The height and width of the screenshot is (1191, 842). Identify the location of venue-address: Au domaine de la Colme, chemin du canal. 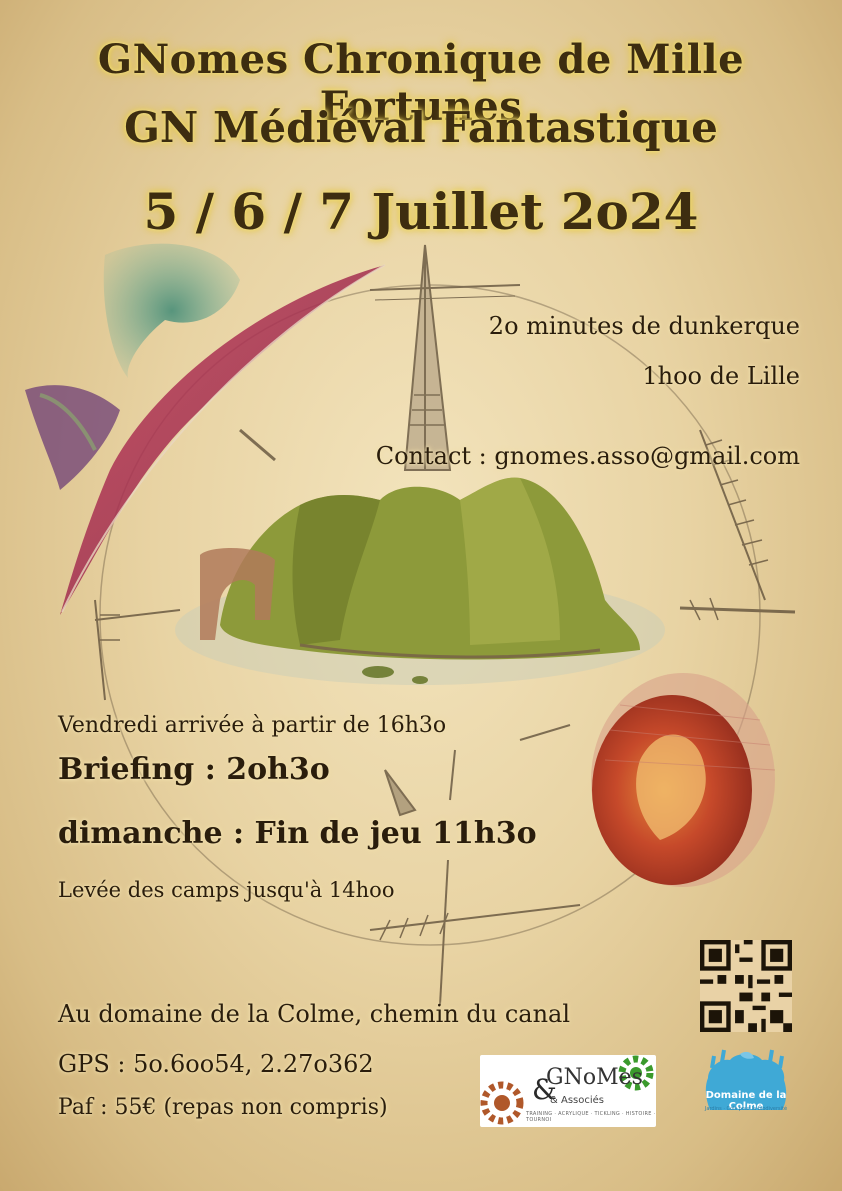
(314, 1014).